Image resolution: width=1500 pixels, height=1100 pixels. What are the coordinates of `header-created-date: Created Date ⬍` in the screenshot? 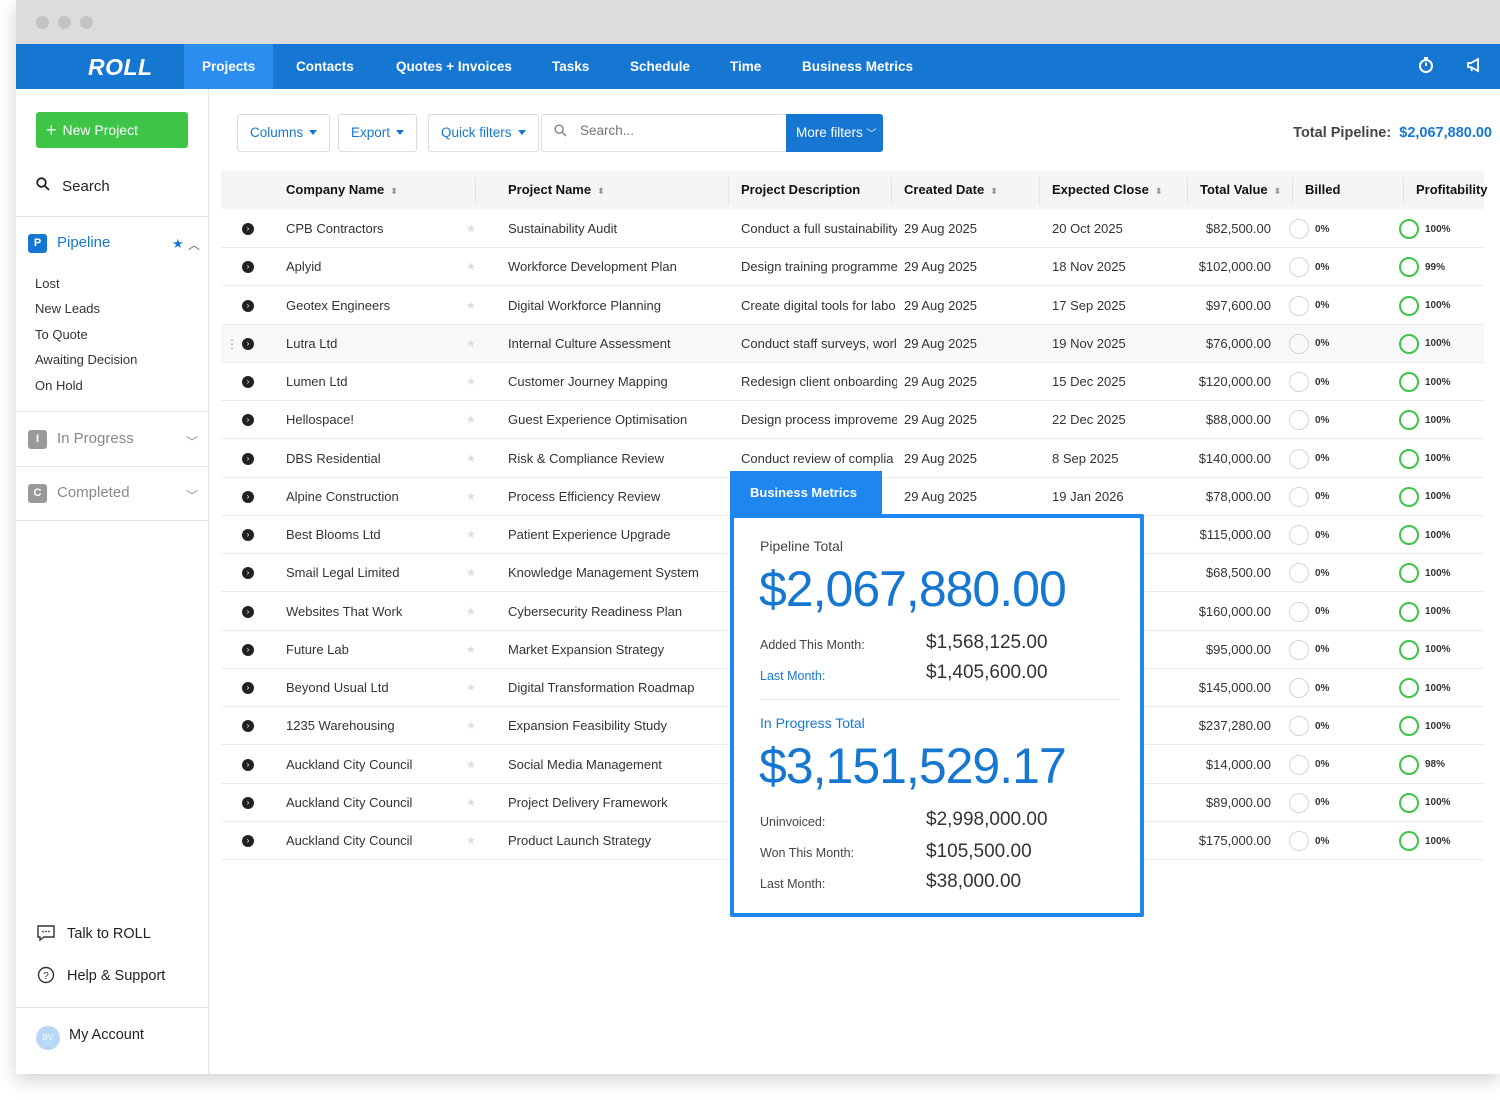 It's located at (951, 190).